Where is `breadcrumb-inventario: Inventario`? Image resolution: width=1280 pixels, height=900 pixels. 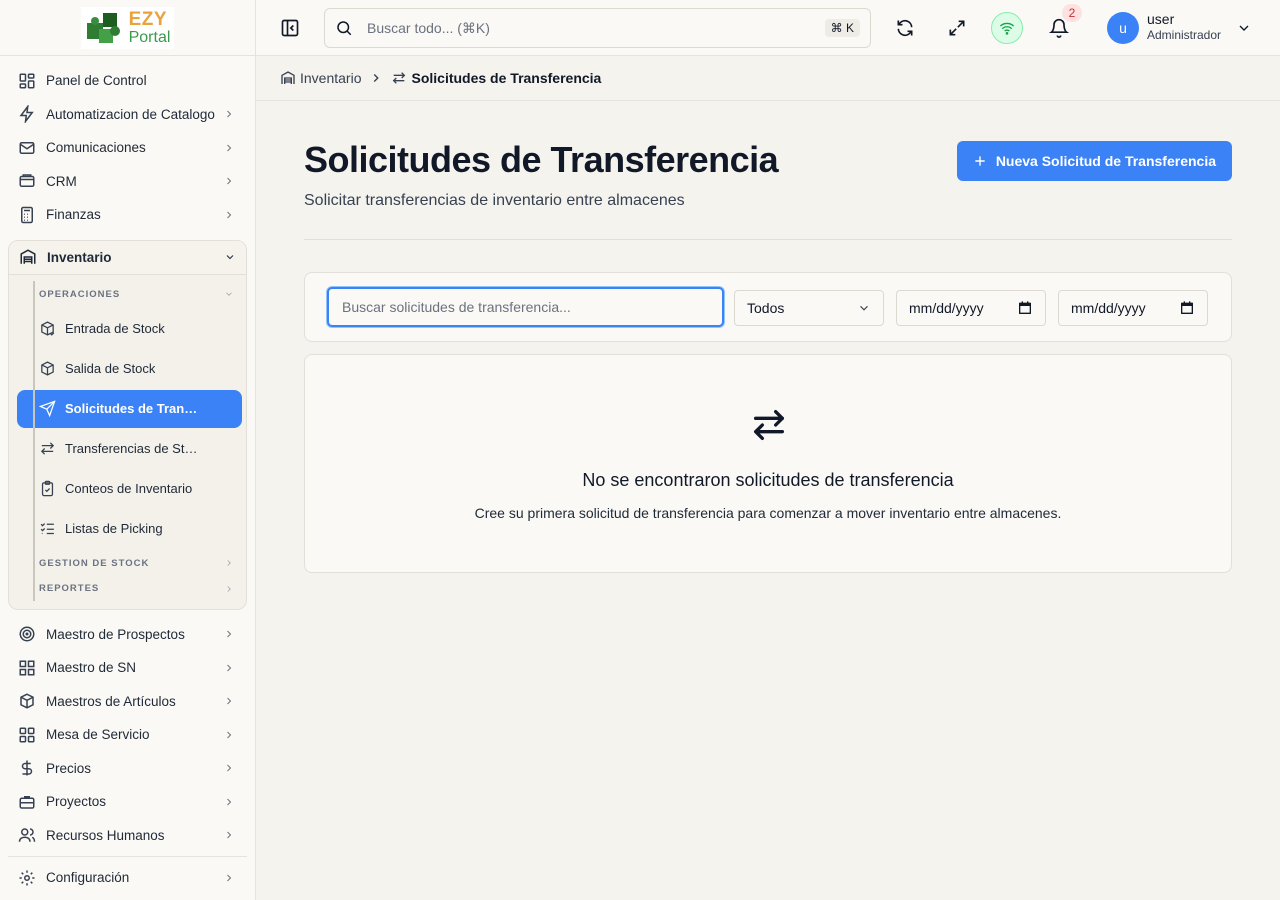
breadcrumb-inventario: Inventario is located at coordinates (330, 78).